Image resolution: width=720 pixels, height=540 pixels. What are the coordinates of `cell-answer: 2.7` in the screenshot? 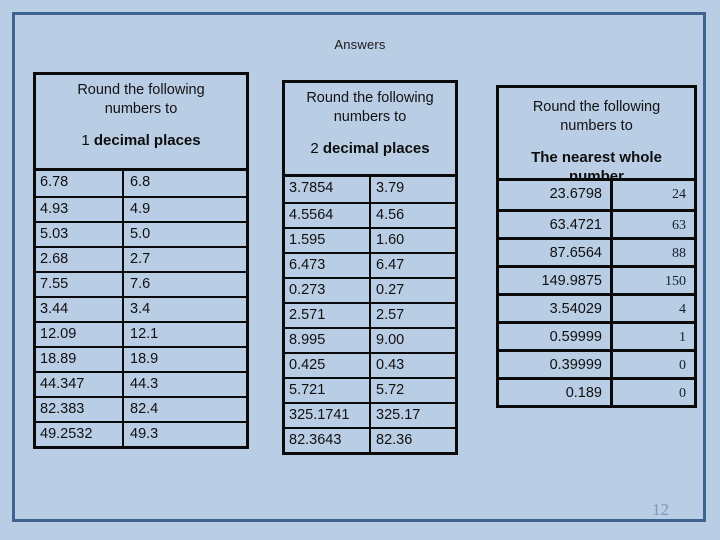 It's located at (140, 259).